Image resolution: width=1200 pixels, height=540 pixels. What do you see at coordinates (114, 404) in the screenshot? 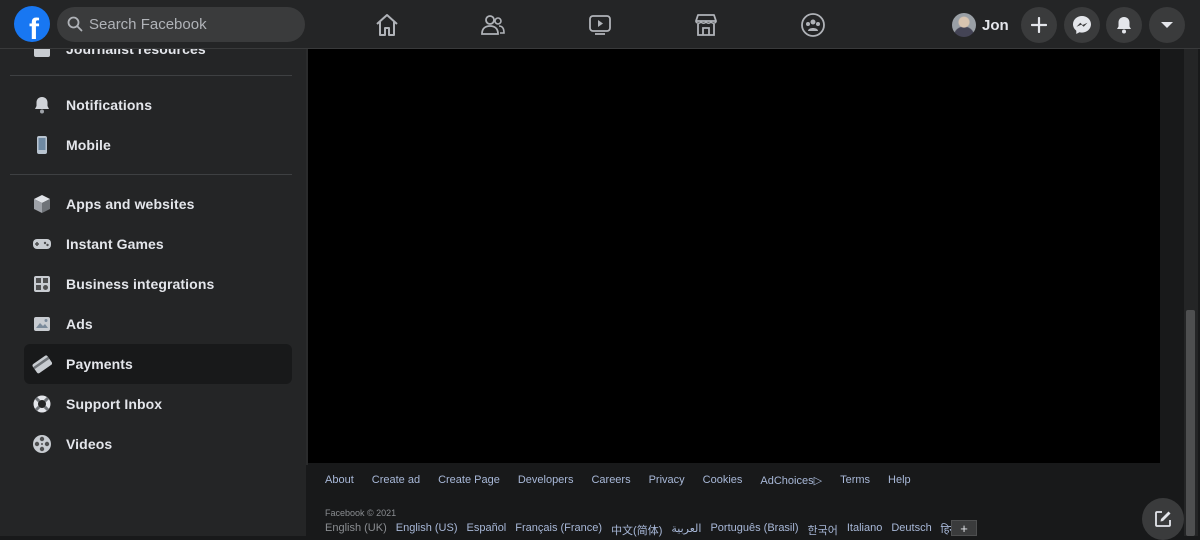
I see `sidebar-item-label: Support Inbox` at bounding box center [114, 404].